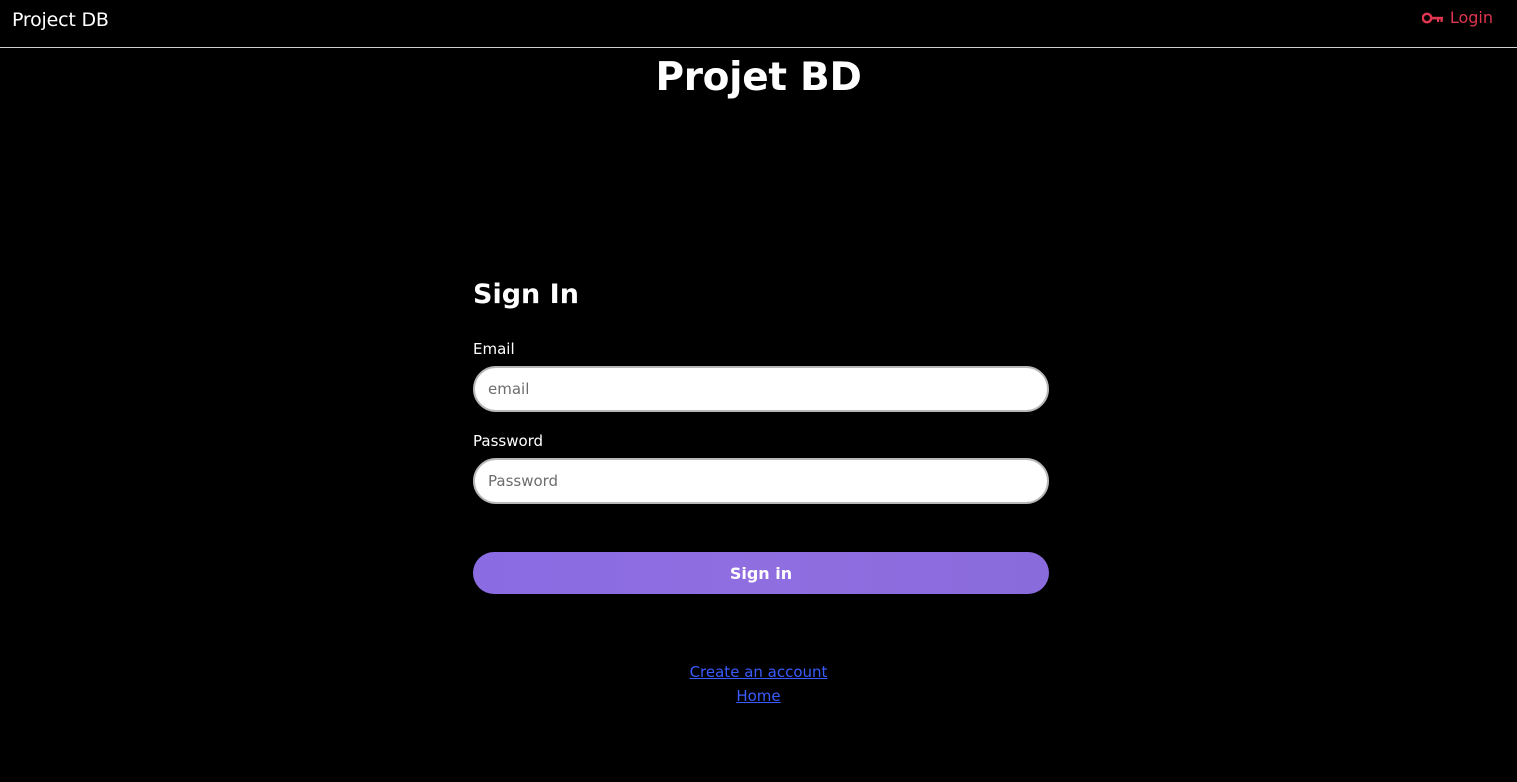  Describe the element at coordinates (761, 573) in the screenshot. I see `sign-in-button: Sign in` at that location.